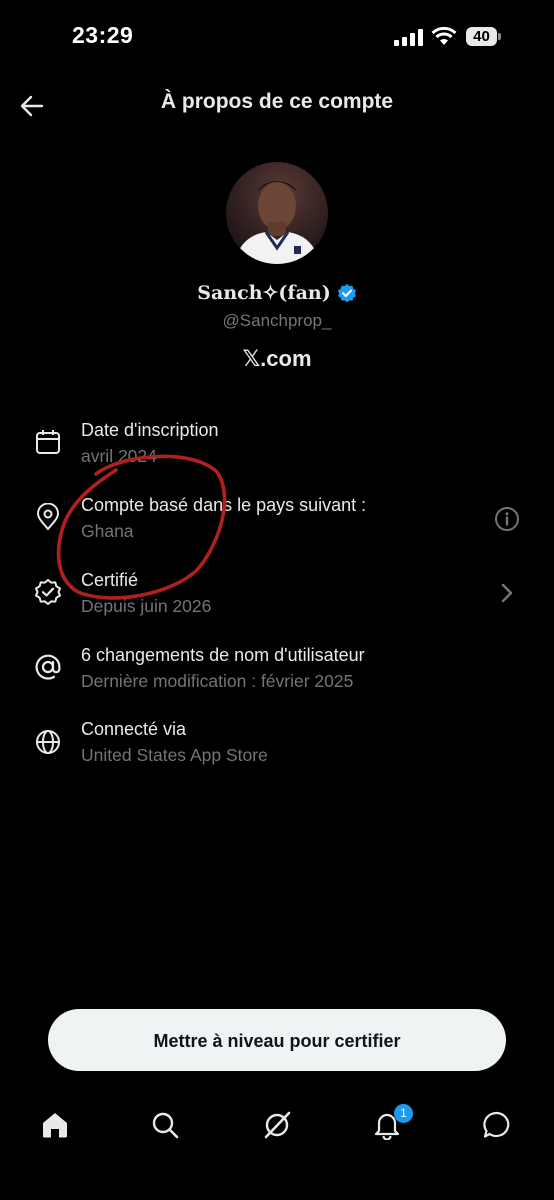  I want to click on at-sign-icon, so click(48, 667).